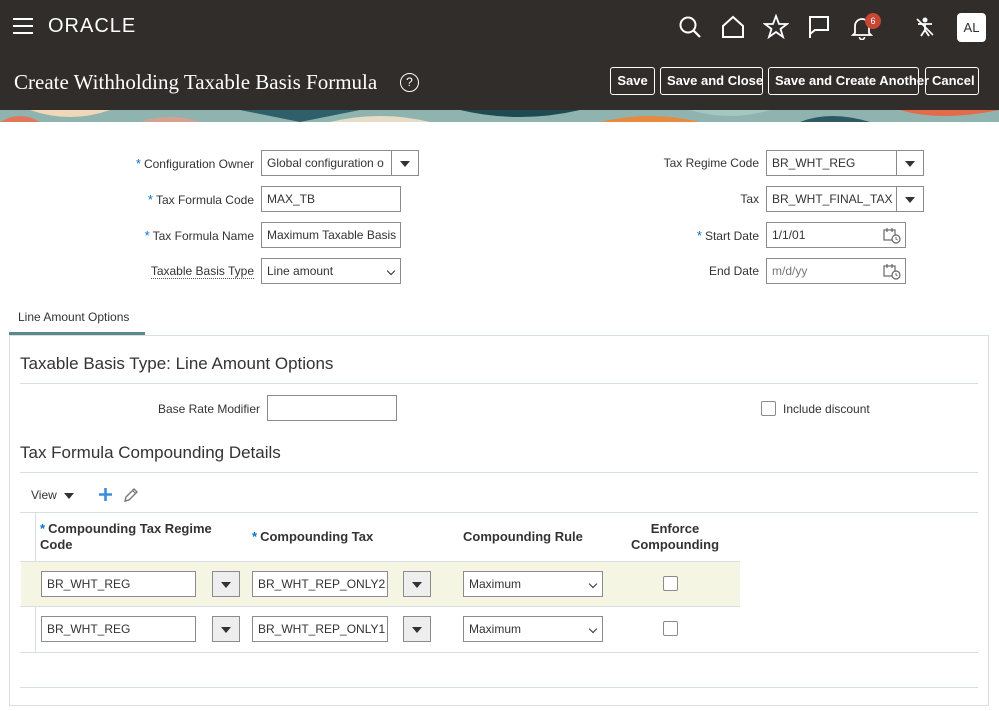 This screenshot has width=999, height=711. I want to click on configuration-owner-label: * Configuration Owner, so click(194, 163).